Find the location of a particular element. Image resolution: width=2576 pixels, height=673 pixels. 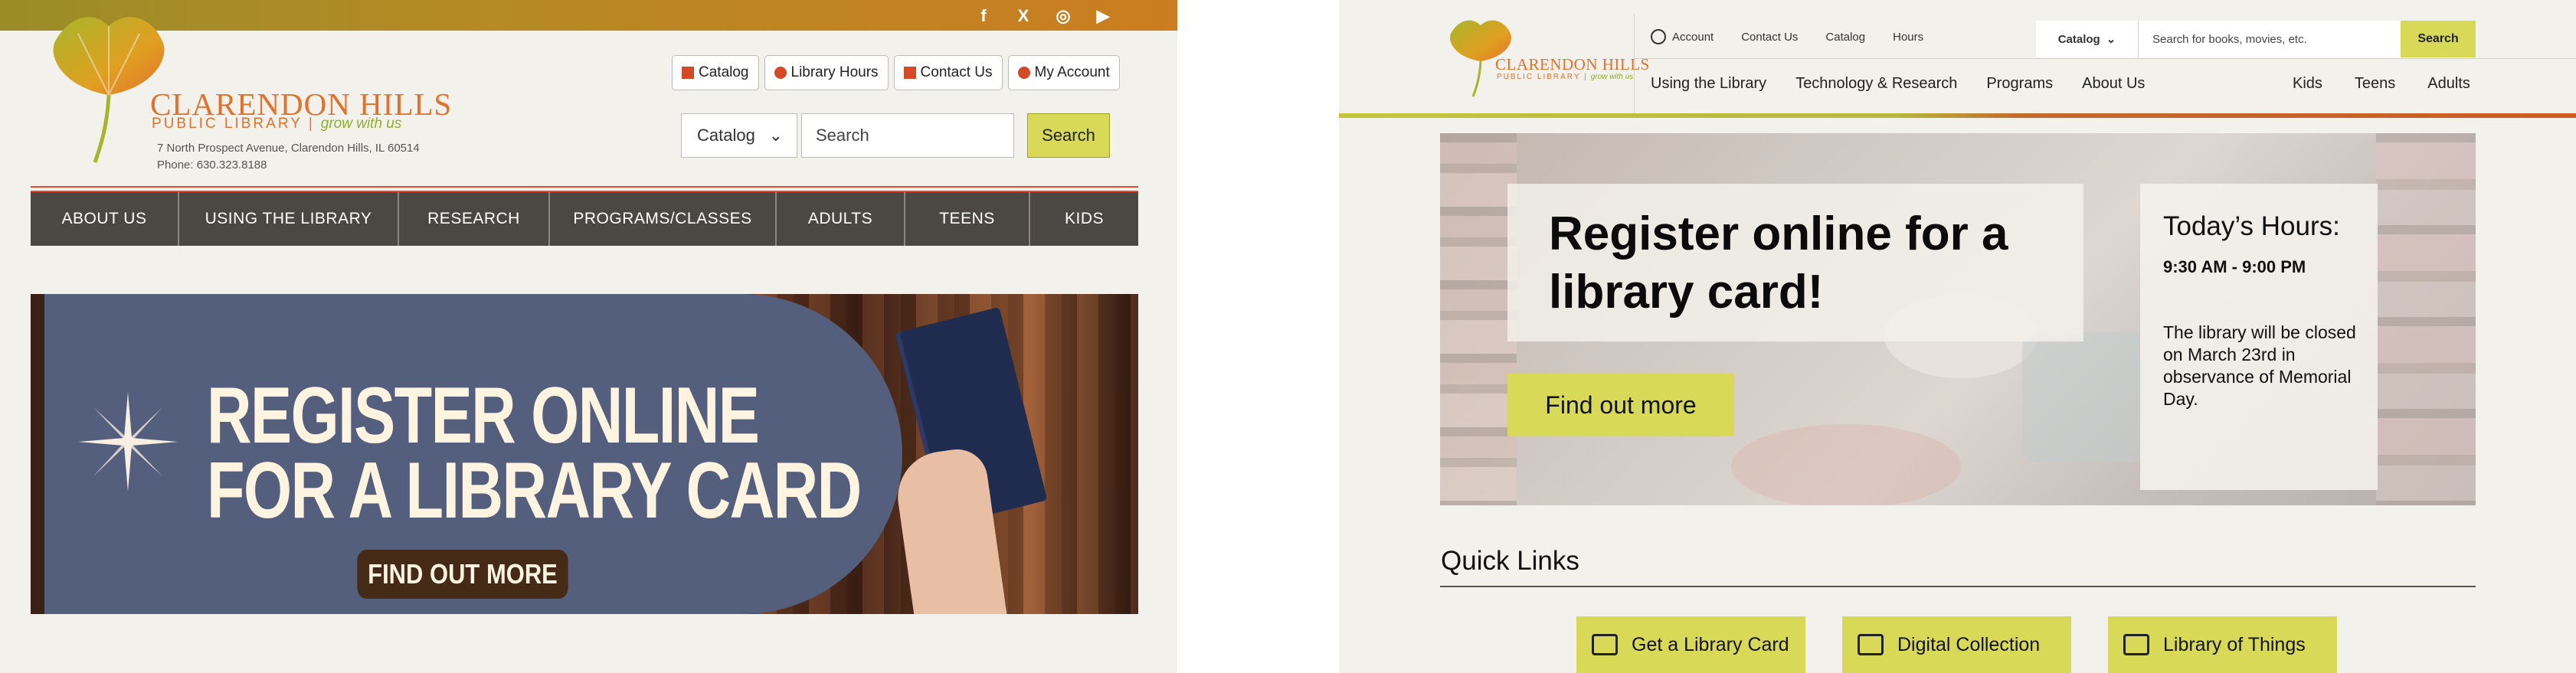

hours-time: 9:30 AM - 9:00 PM is located at coordinates (2234, 266).